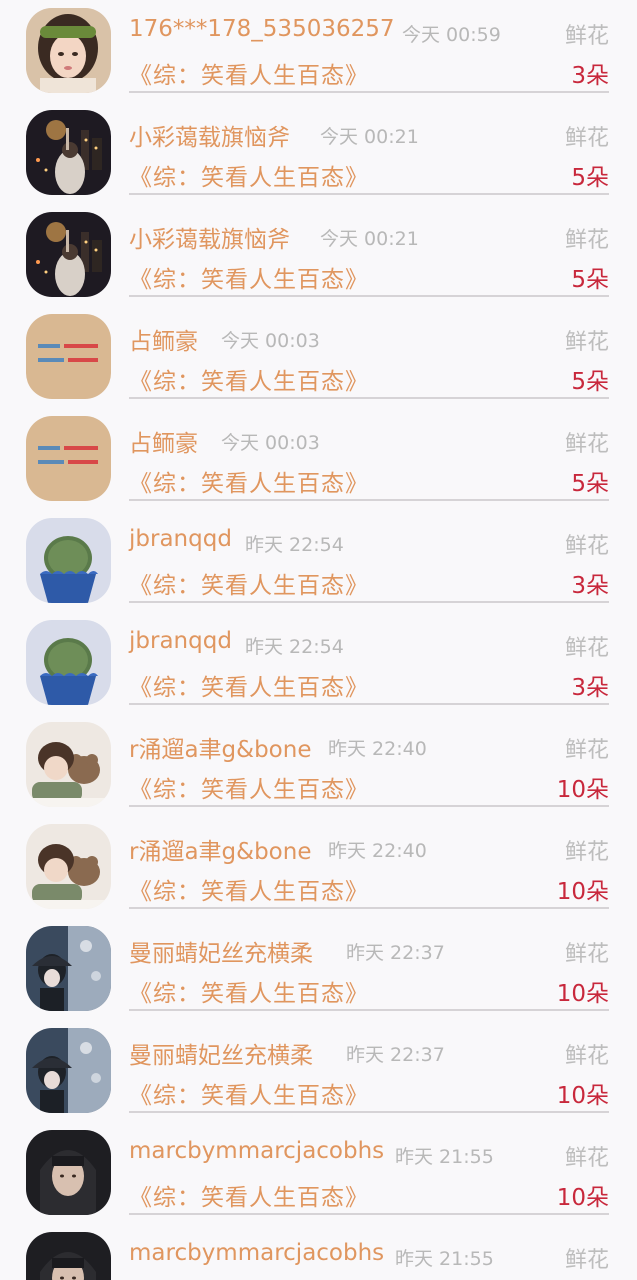 The height and width of the screenshot is (1280, 637). I want to click on timestamp: 今天 00:03, so click(270, 443).